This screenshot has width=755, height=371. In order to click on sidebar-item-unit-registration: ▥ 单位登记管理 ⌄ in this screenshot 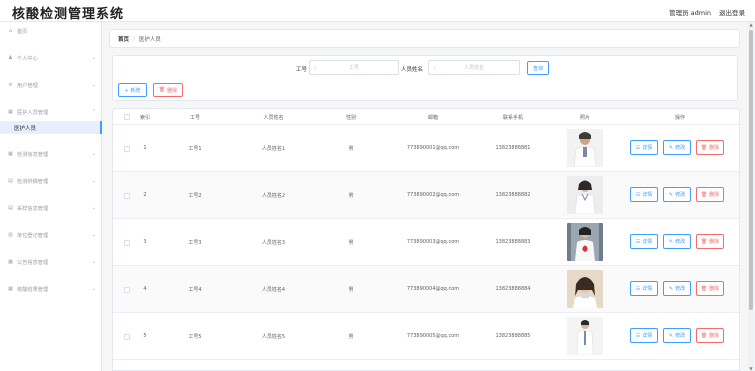, I will do `click(51, 235)`.